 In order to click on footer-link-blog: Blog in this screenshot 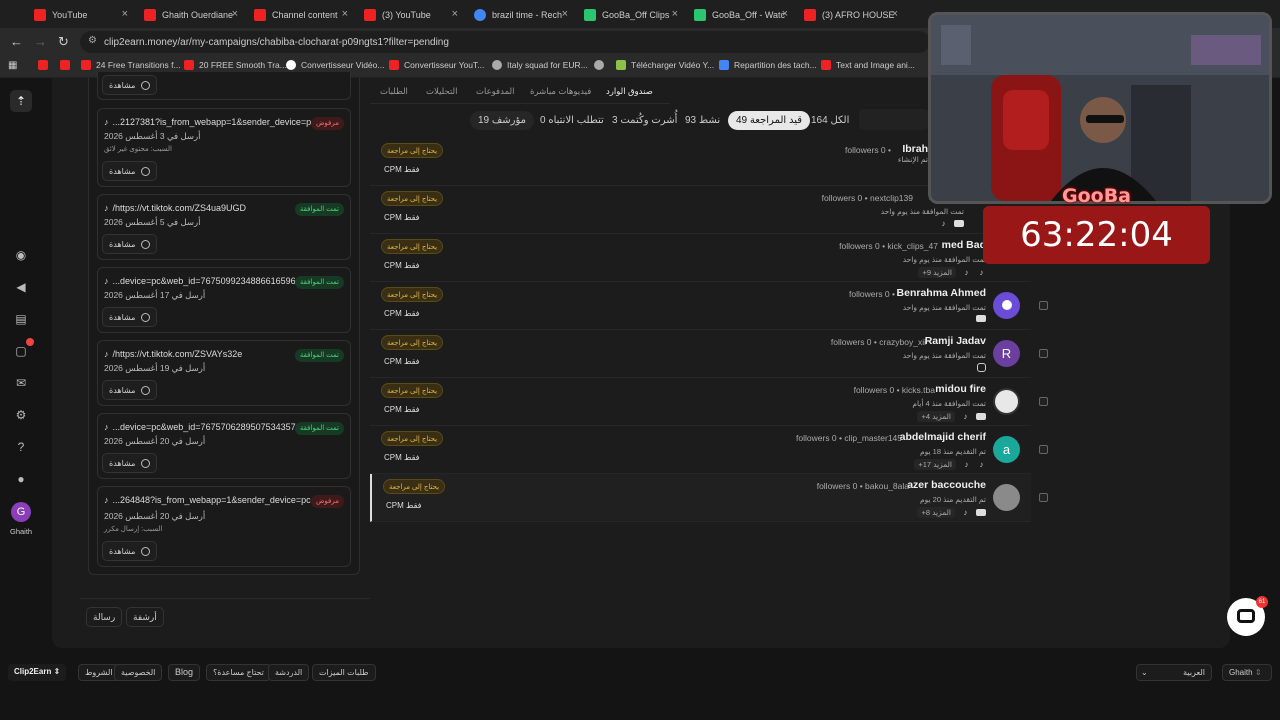, I will do `click(184, 672)`.